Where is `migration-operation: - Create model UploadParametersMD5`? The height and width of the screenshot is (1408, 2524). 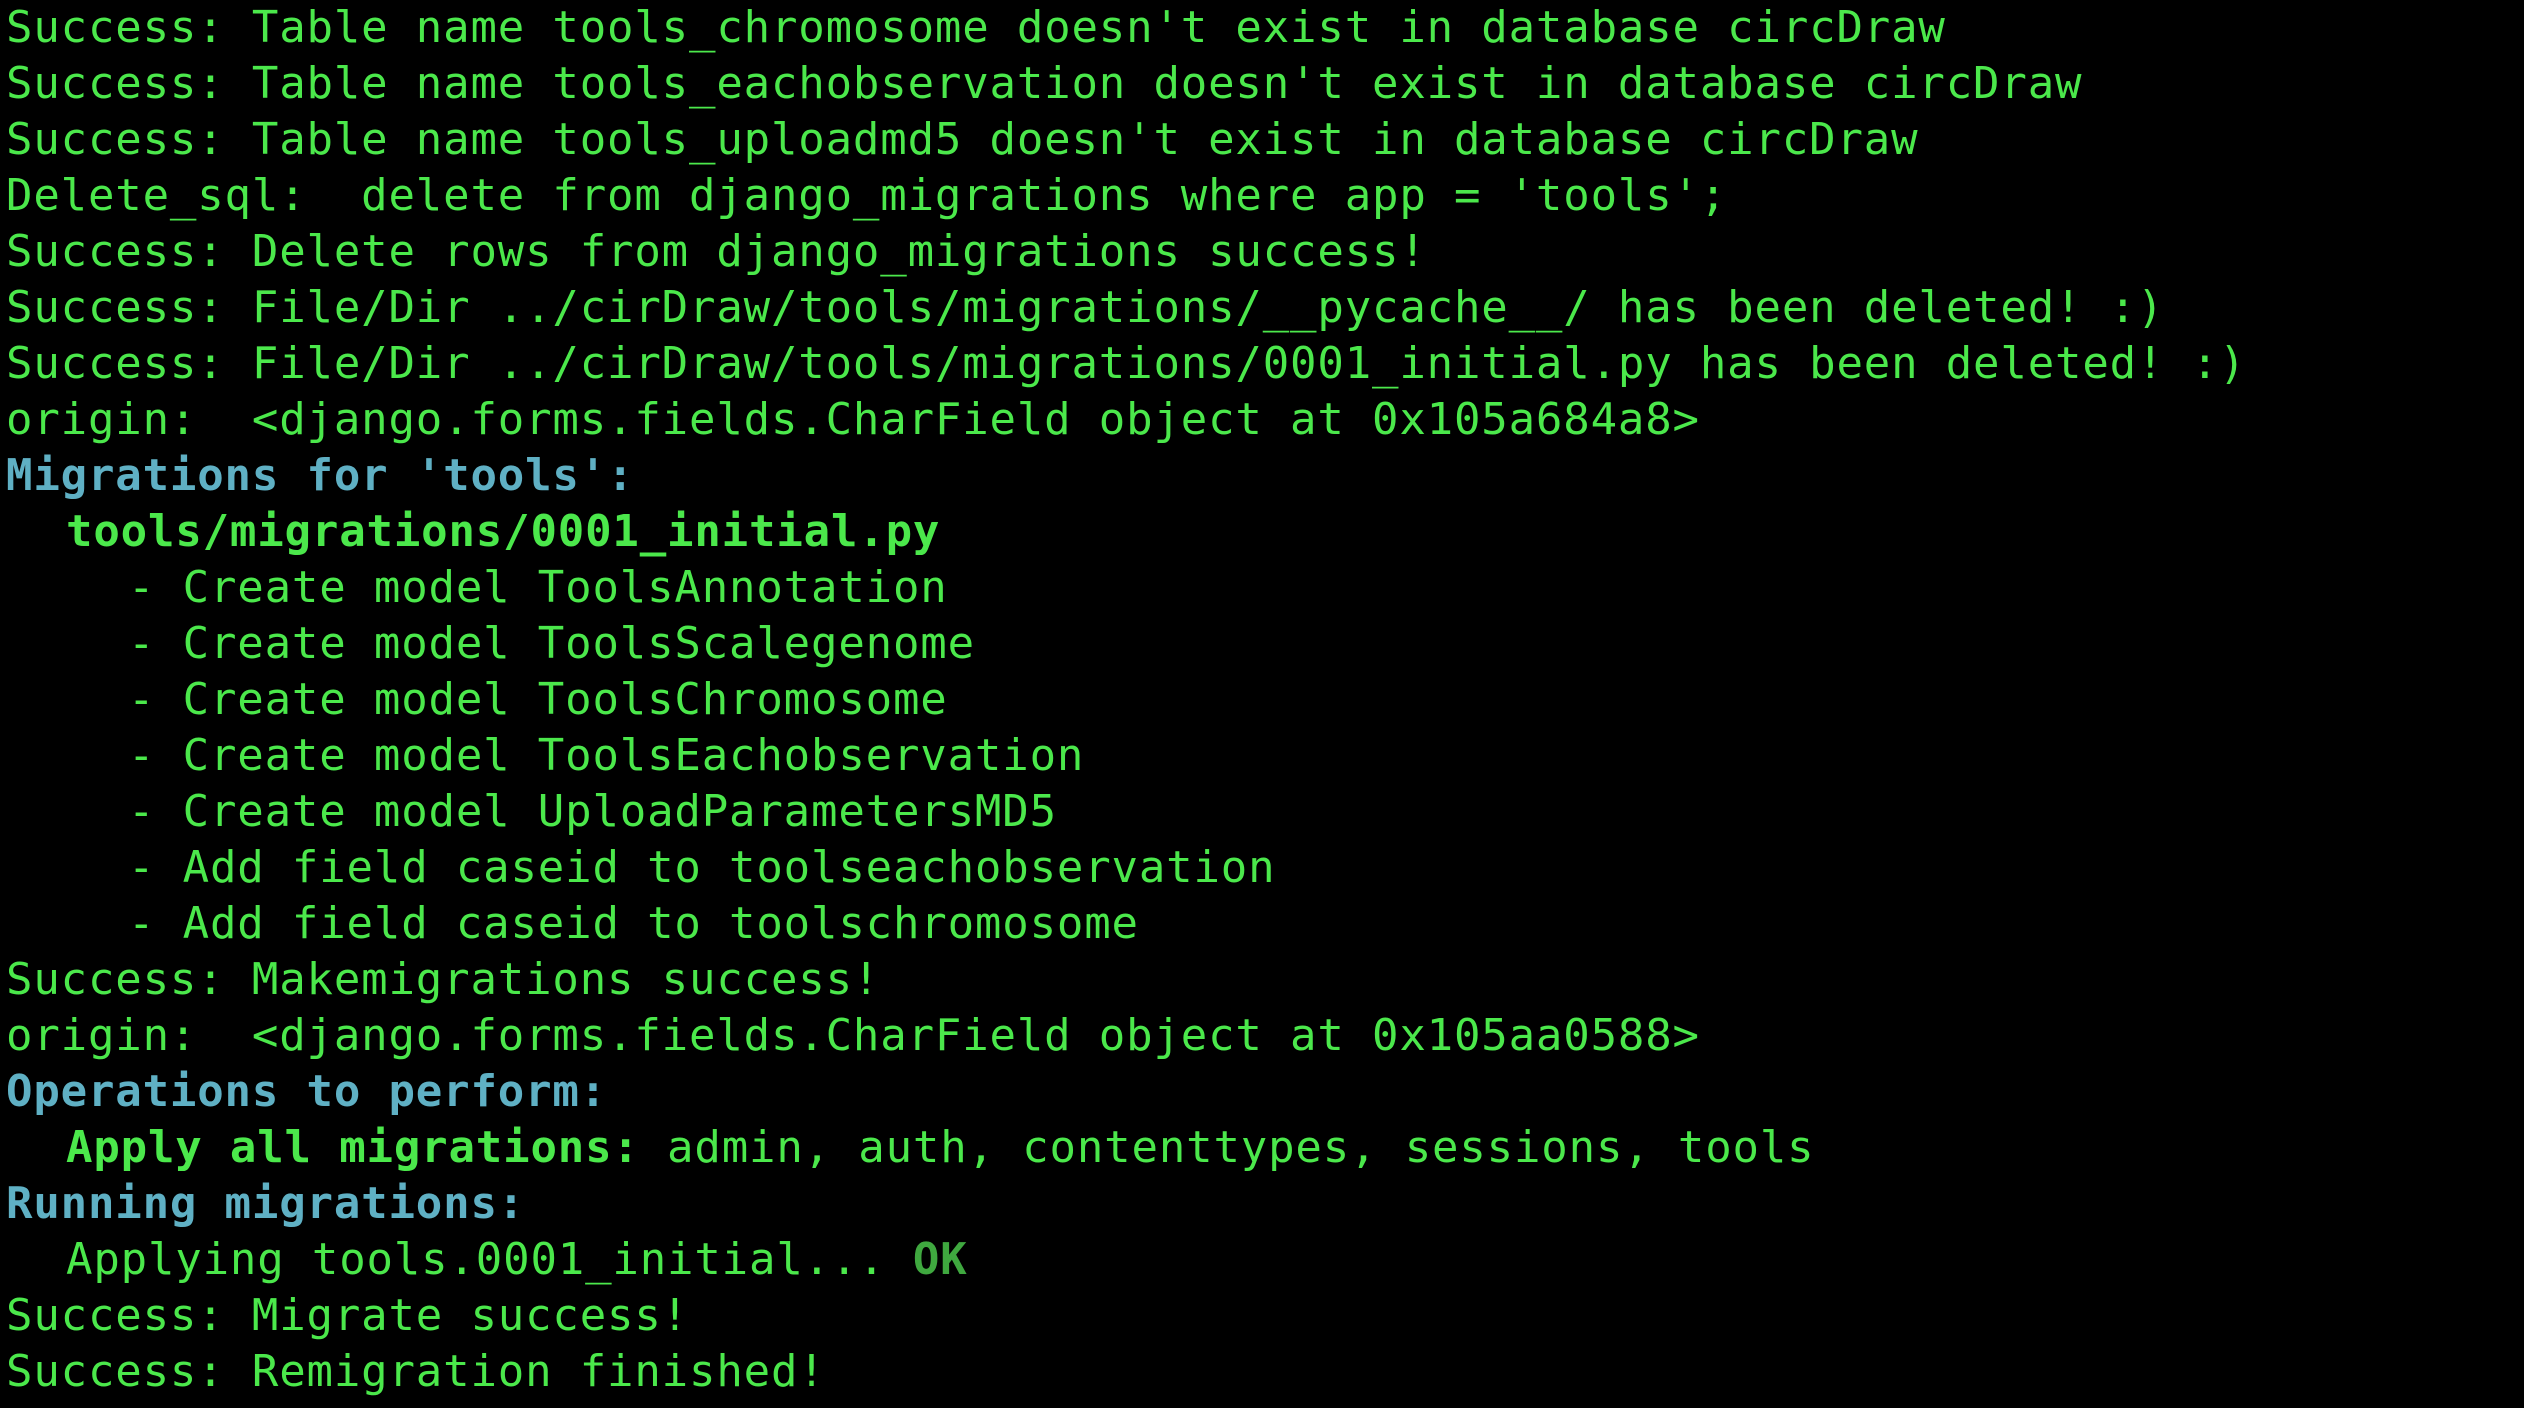 migration-operation: - Create model UploadParametersMD5 is located at coordinates (592, 811).